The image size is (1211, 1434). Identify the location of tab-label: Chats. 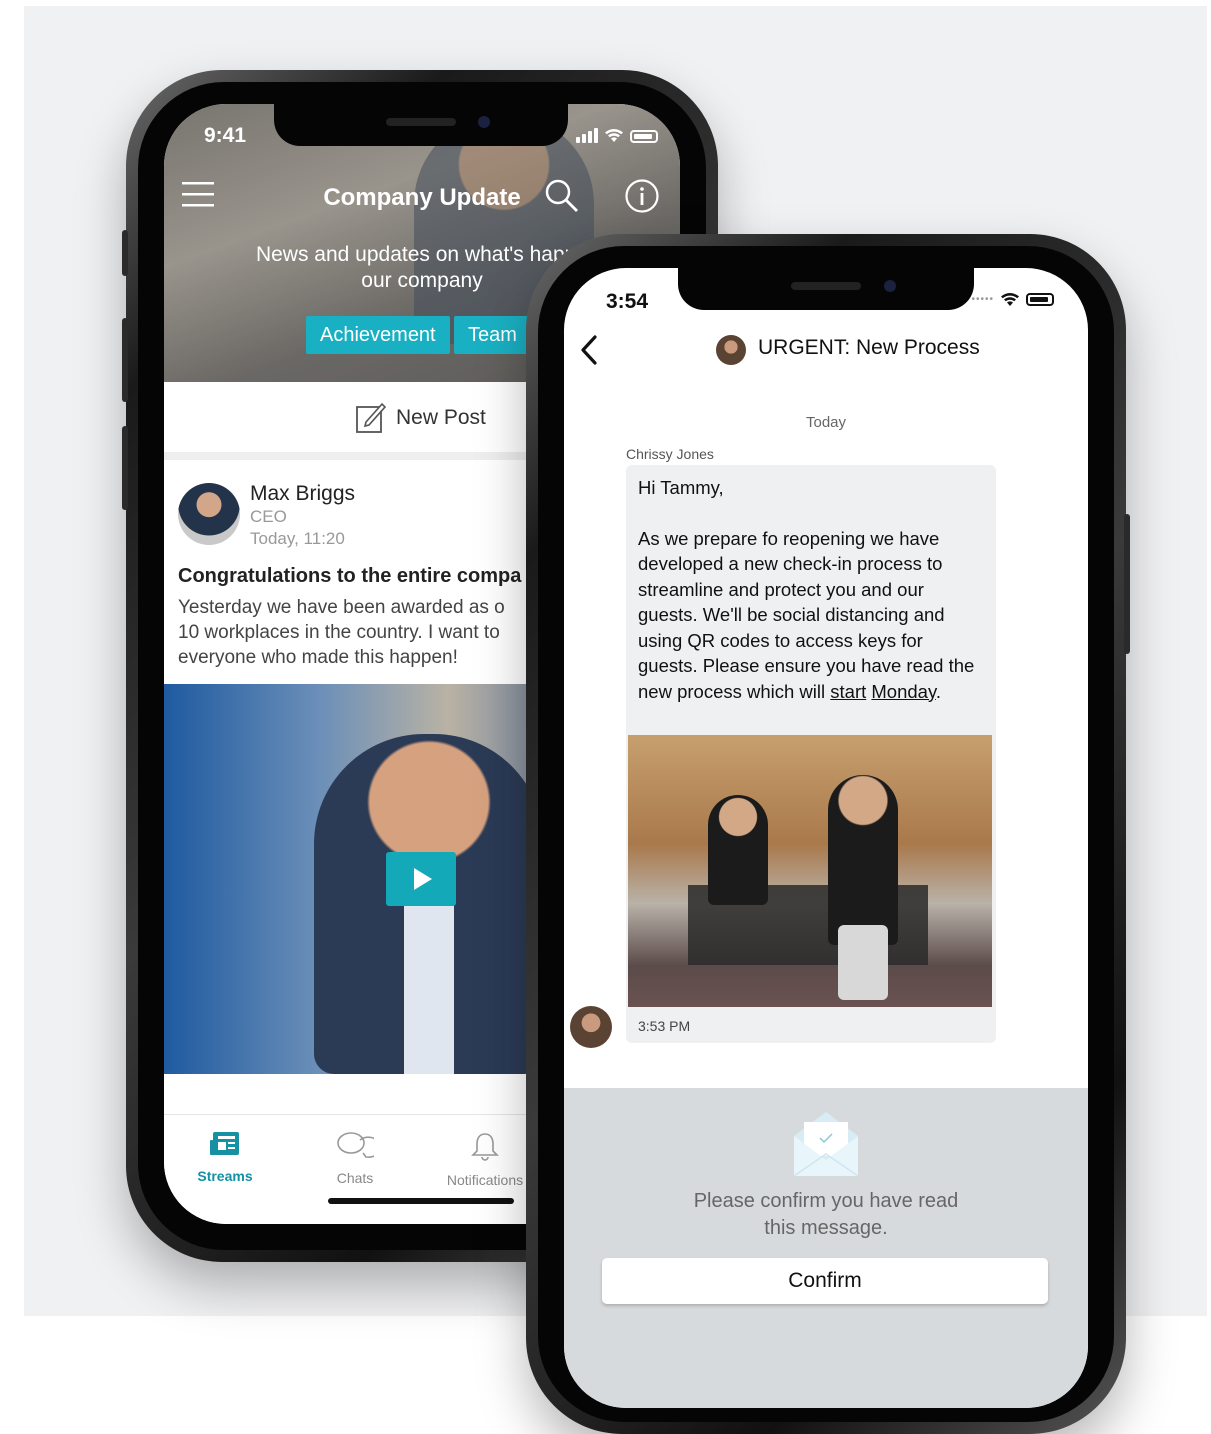
(355, 1178).